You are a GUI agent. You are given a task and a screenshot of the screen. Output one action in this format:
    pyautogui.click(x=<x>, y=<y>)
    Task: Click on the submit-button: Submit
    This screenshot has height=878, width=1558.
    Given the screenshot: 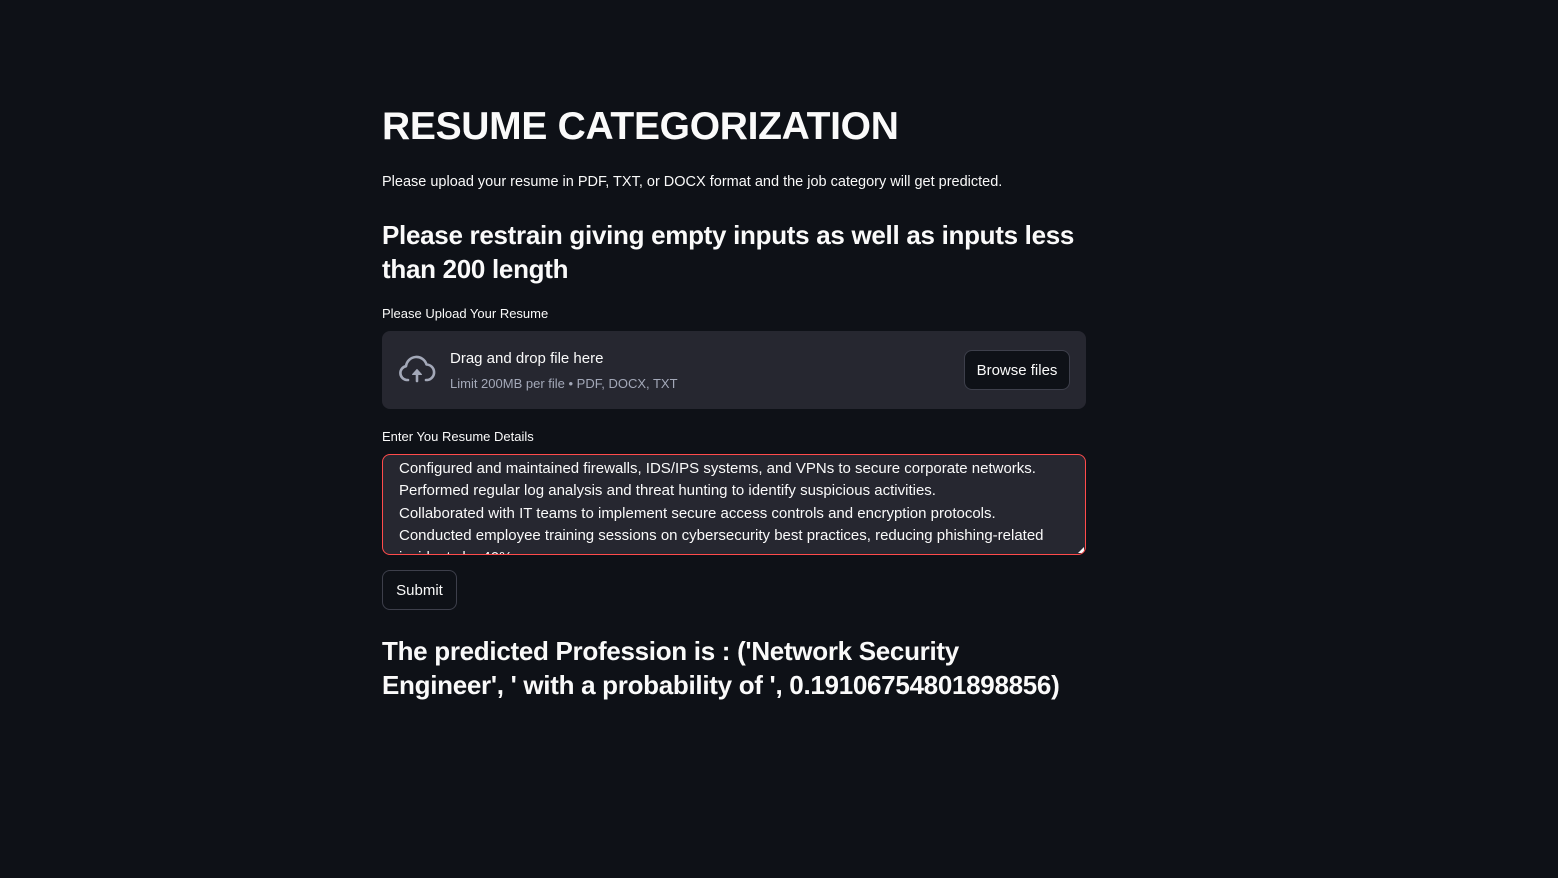 What is the action you would take?
    pyautogui.click(x=419, y=590)
    